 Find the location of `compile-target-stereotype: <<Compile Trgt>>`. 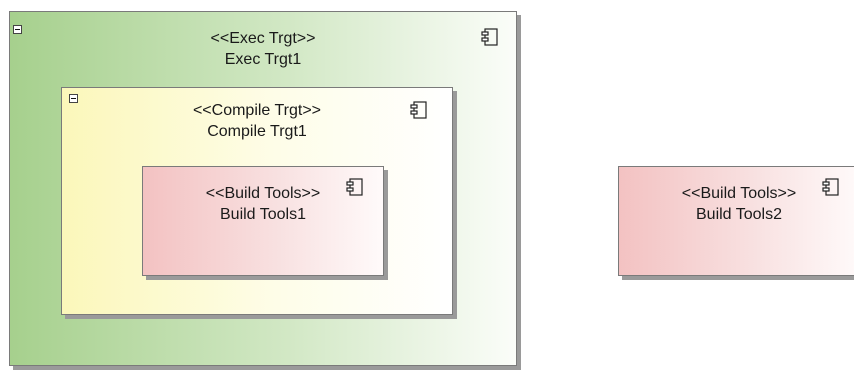

compile-target-stereotype: <<Compile Trgt>> is located at coordinates (257, 110).